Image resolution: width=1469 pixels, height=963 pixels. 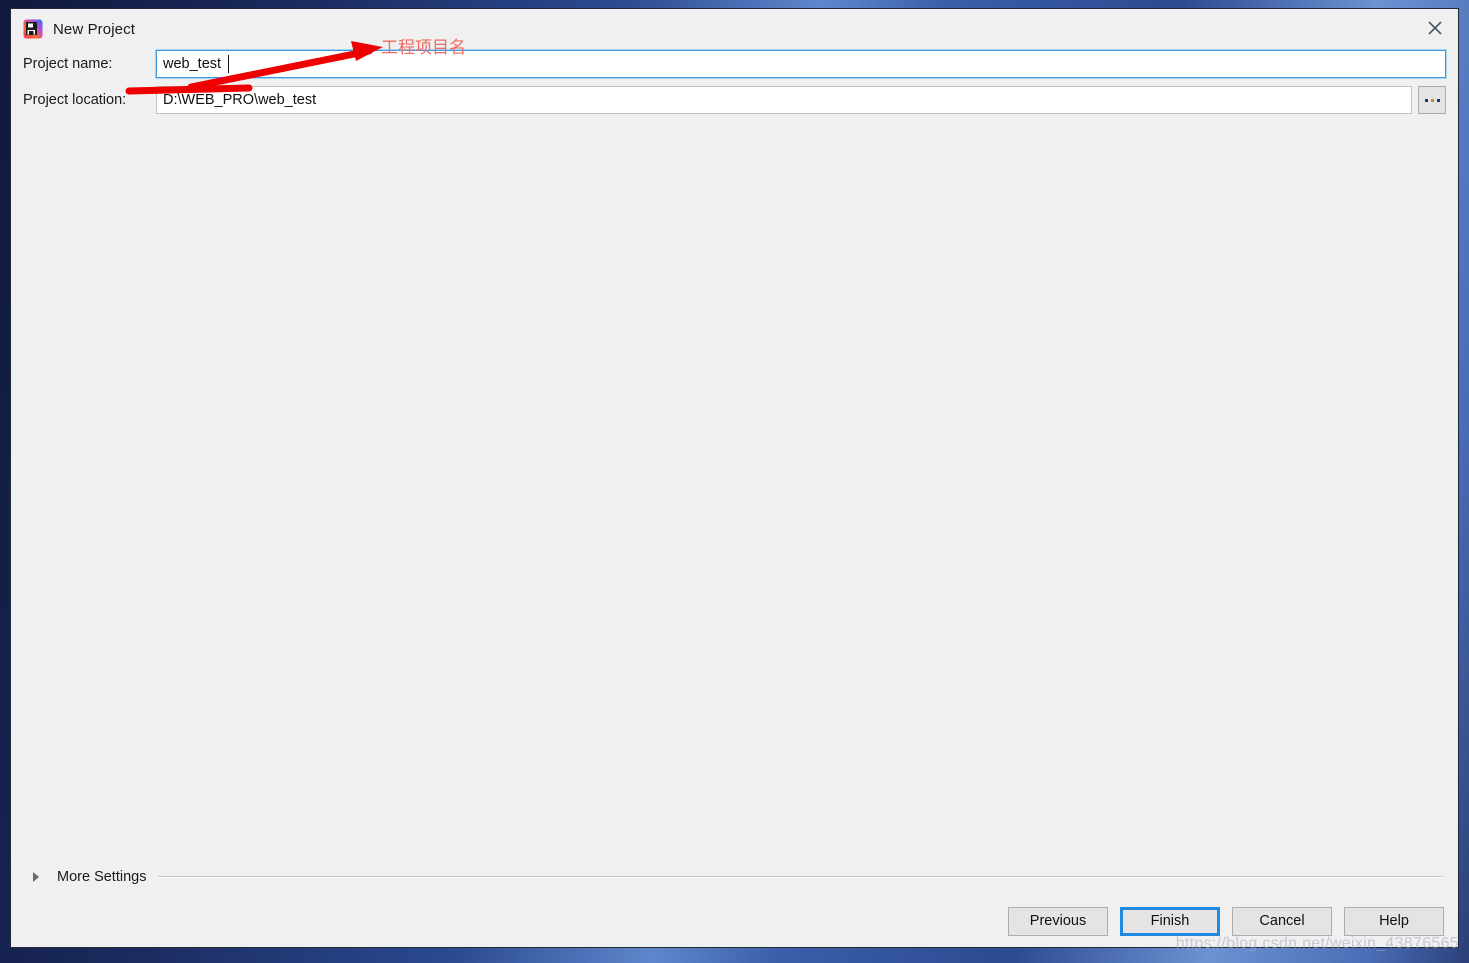 What do you see at coordinates (734, 29) in the screenshot?
I see `dialog-titlebar: New Project` at bounding box center [734, 29].